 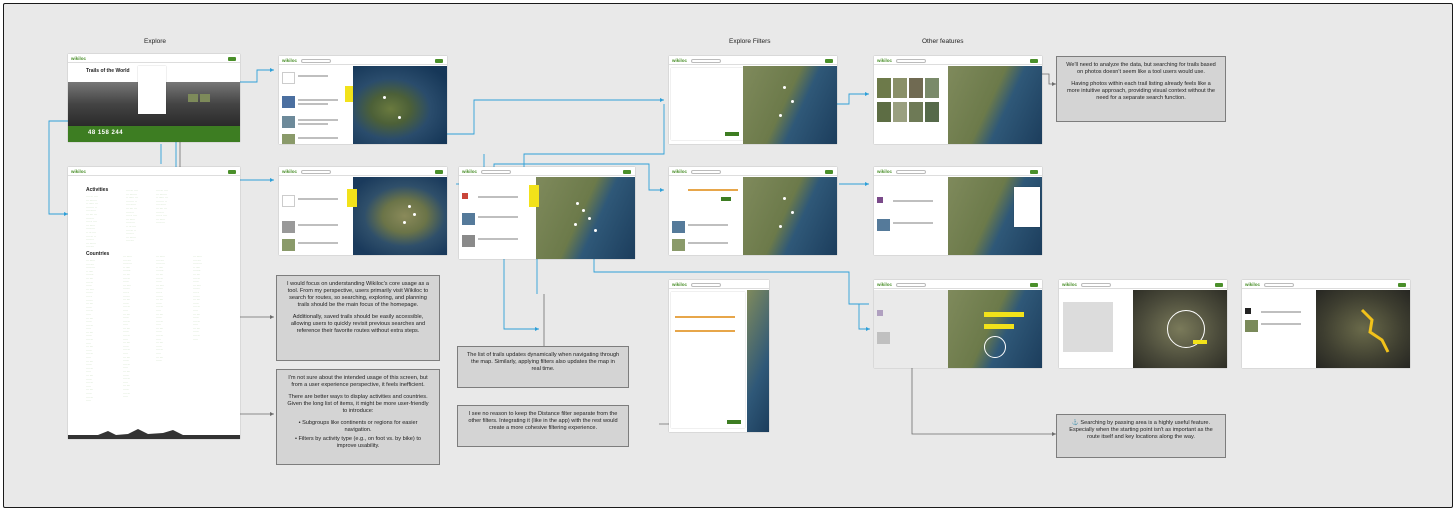 What do you see at coordinates (254, 76) in the screenshot?
I see `connector-home-to-world` at bounding box center [254, 76].